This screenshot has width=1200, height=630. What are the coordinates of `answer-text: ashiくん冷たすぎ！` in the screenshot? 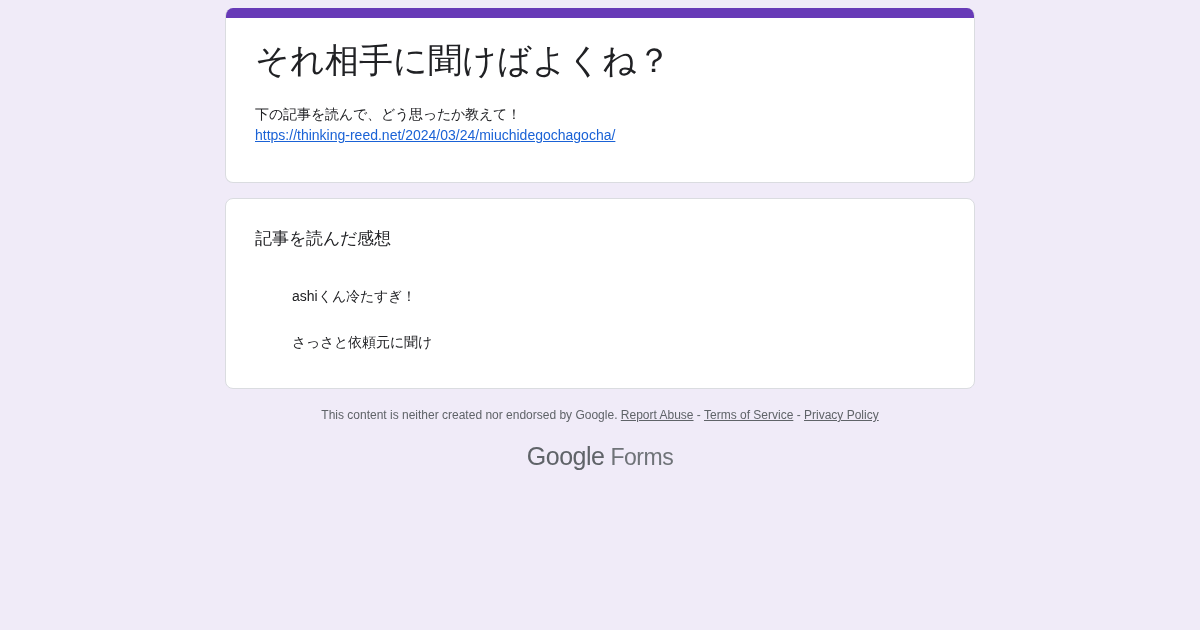 It's located at (354, 297).